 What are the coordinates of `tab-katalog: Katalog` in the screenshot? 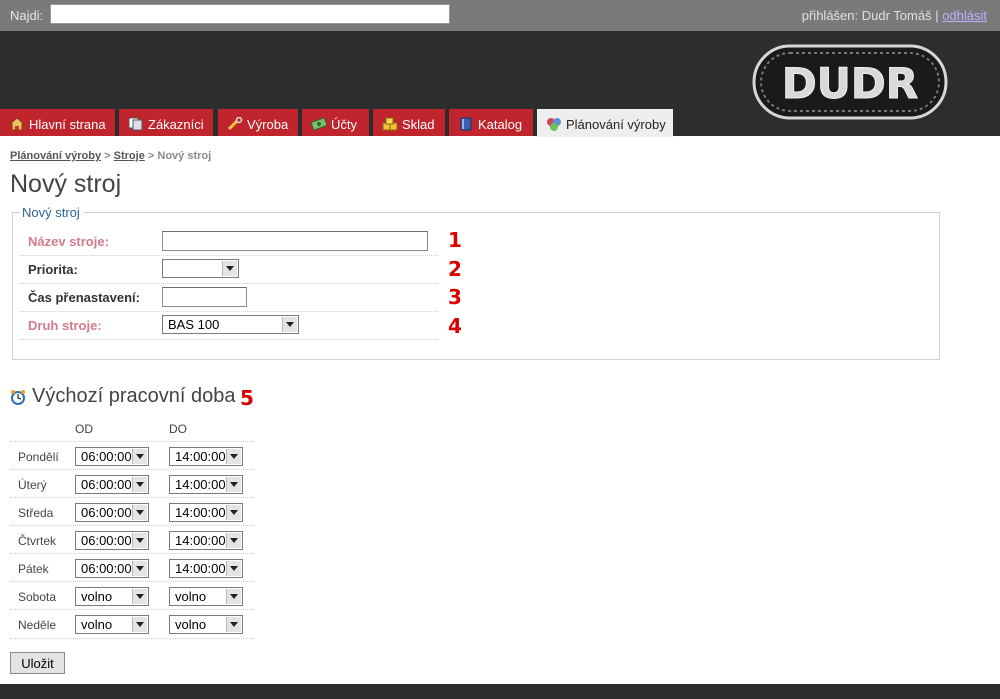 It's located at (491, 122).